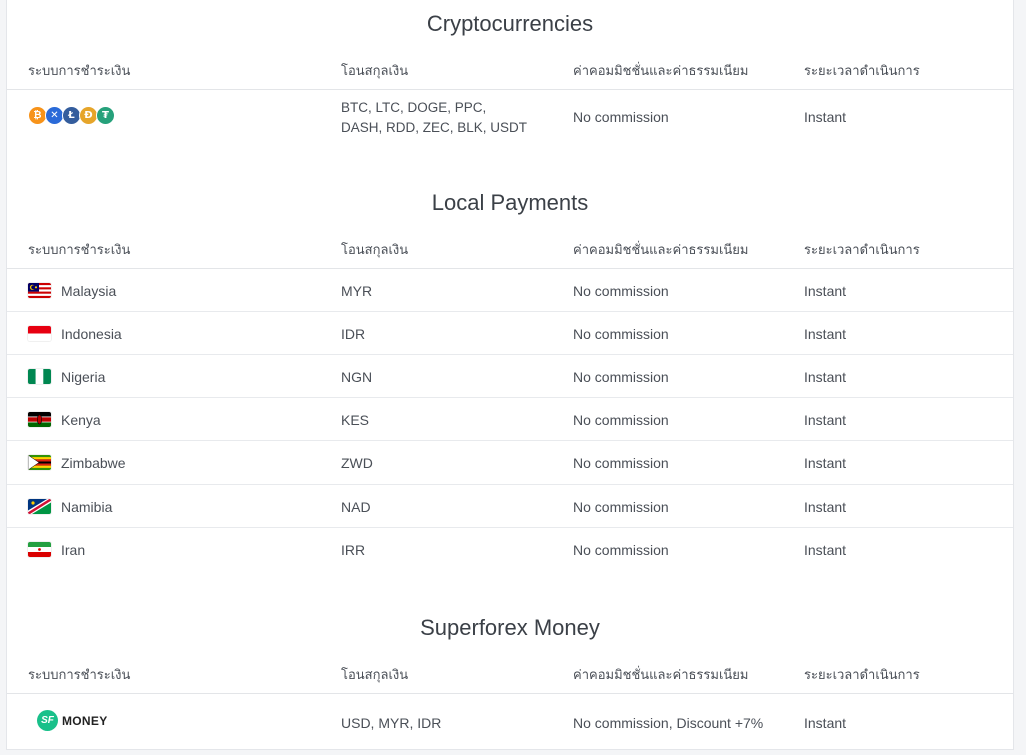 The width and height of the screenshot is (1026, 755). What do you see at coordinates (105, 115) in the screenshot?
I see `tether-icon: ₮` at bounding box center [105, 115].